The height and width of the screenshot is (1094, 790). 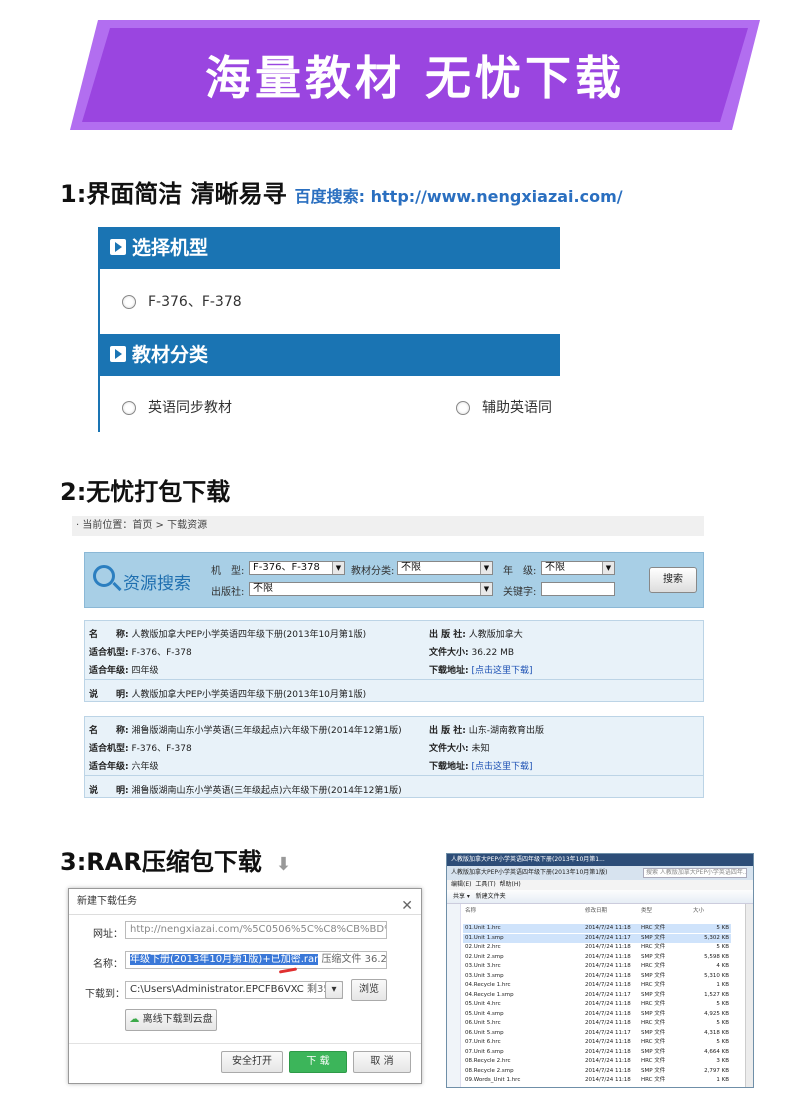 What do you see at coordinates (673, 580) in the screenshot?
I see `search-button: 搜索` at bounding box center [673, 580].